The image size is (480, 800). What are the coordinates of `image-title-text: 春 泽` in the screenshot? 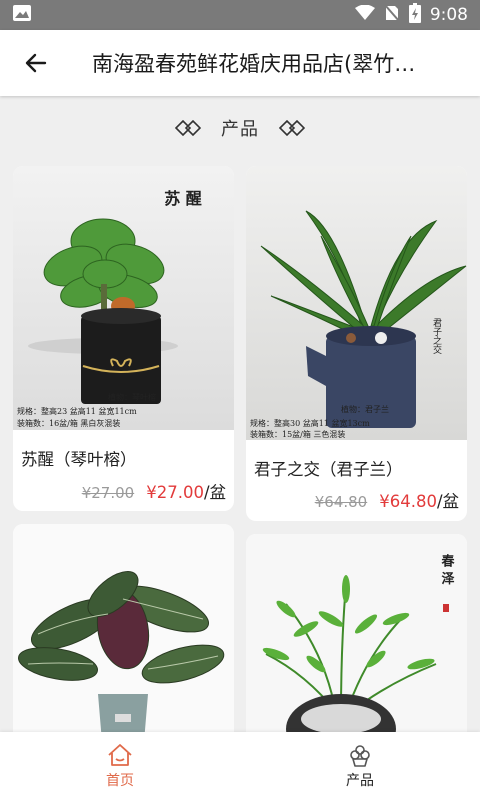 It's located at (447, 569).